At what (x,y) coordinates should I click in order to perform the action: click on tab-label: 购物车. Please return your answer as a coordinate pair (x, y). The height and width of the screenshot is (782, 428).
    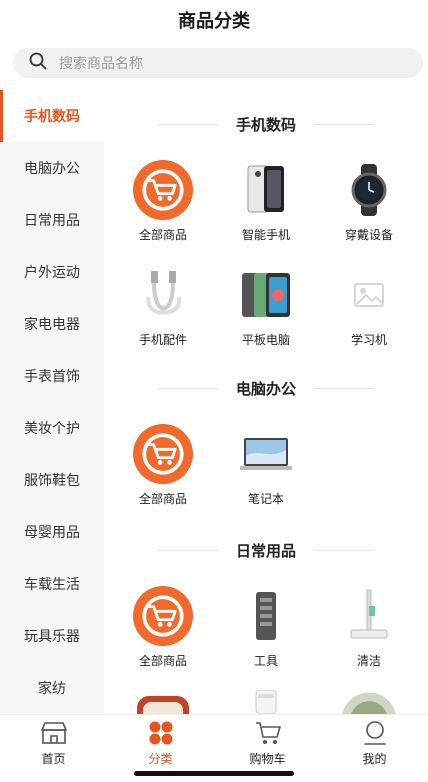
    Looking at the image, I should click on (267, 759).